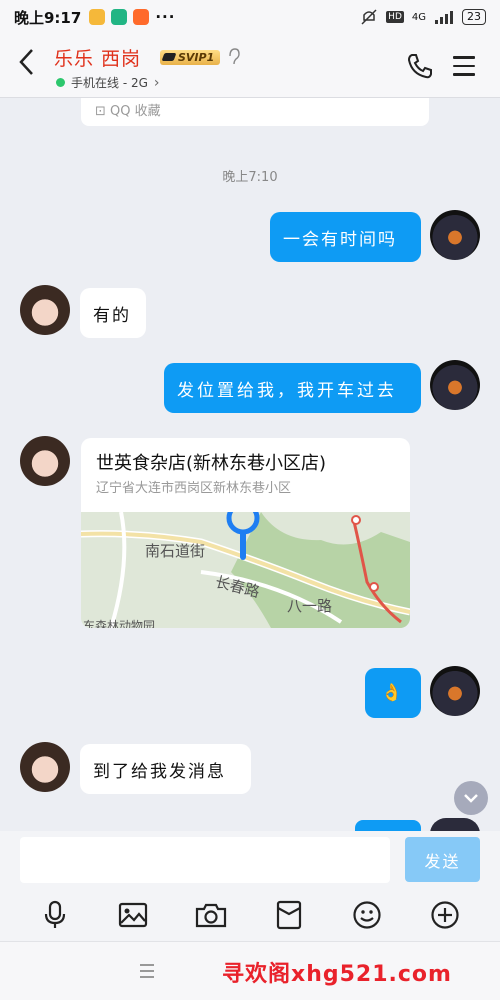 Image resolution: width=500 pixels, height=1000 pixels. Describe the element at coordinates (55, 915) in the screenshot. I see `microphone-icon` at that location.